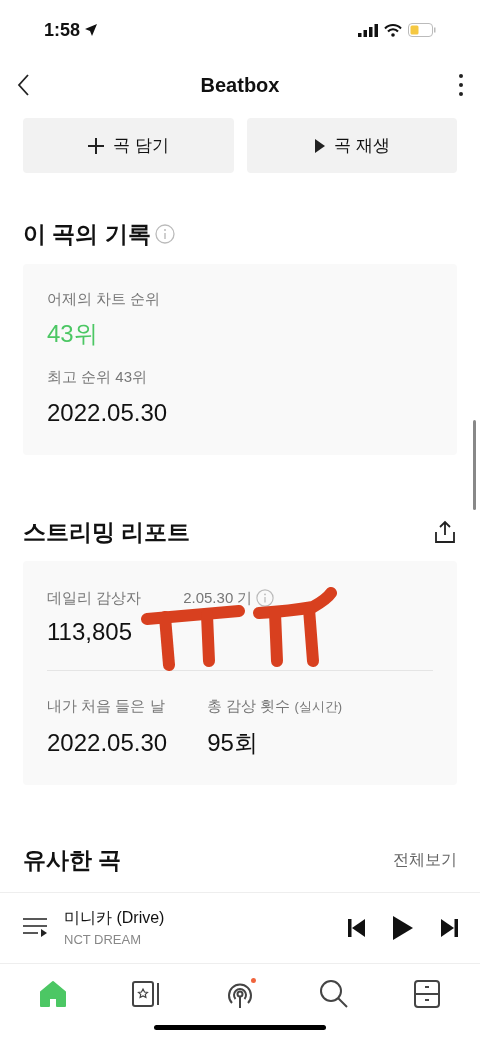 This screenshot has height=1039, width=480. I want to click on stat-note: (실시간), so click(318, 706).